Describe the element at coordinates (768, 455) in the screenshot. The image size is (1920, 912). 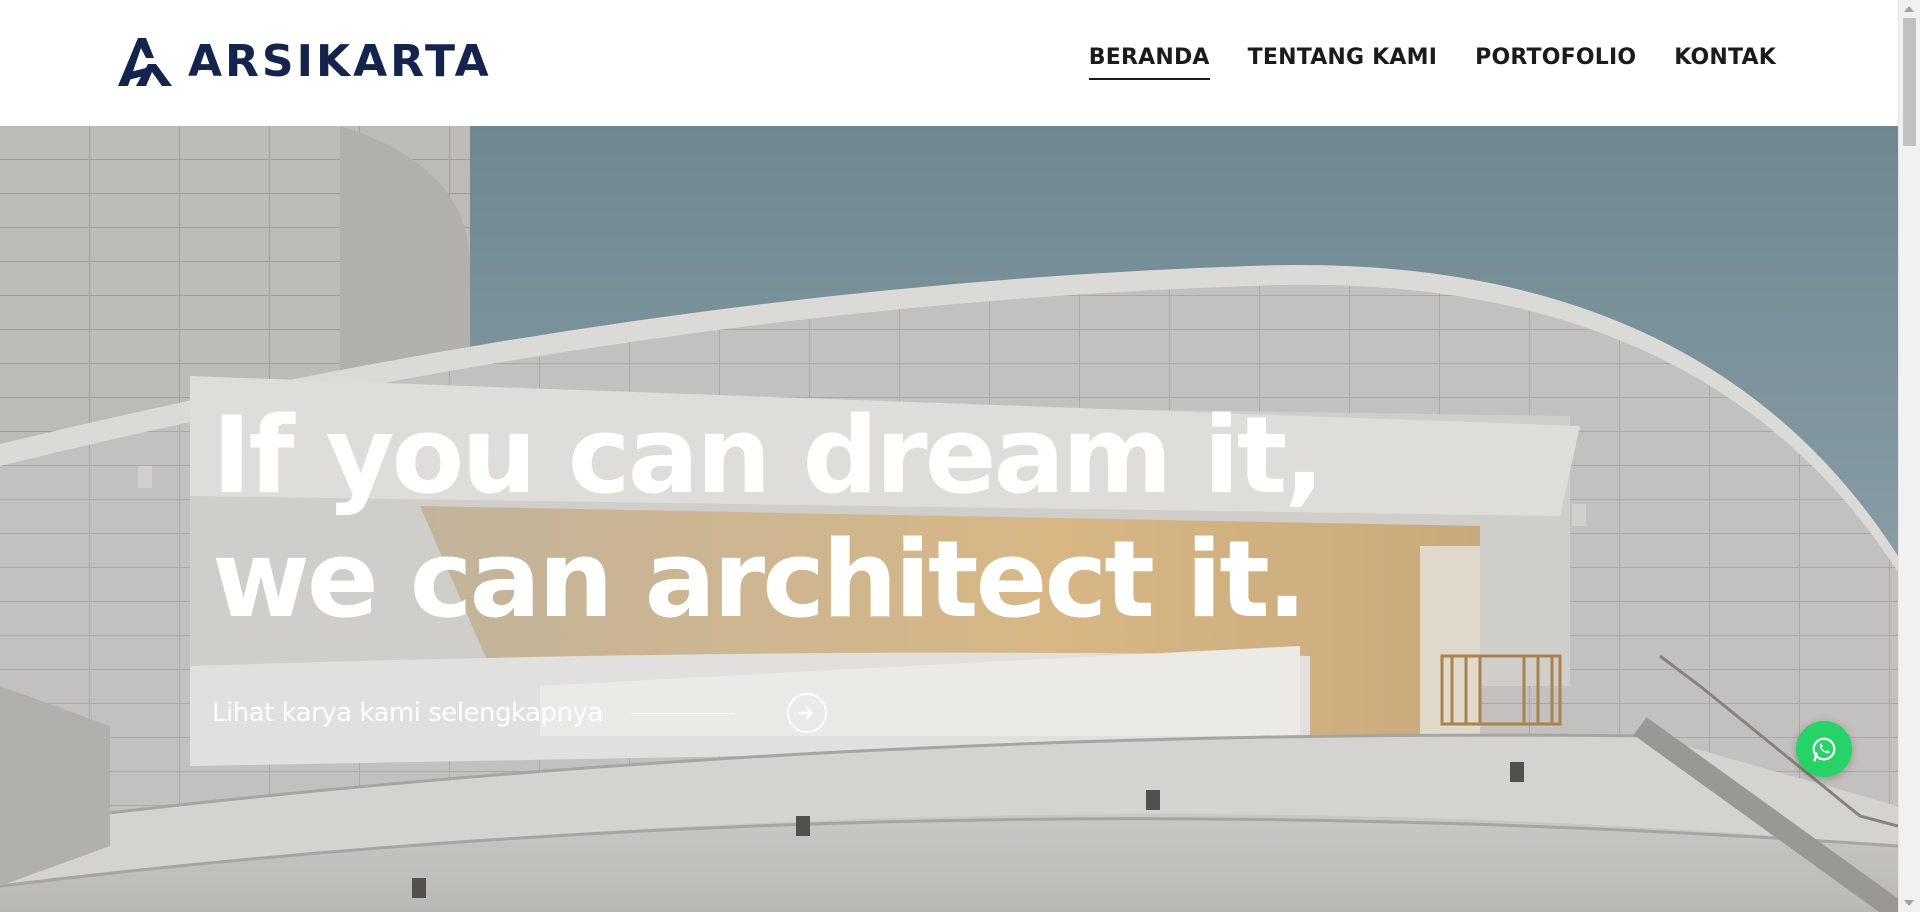
I see `headline-line-1: If you can dream it,` at that location.